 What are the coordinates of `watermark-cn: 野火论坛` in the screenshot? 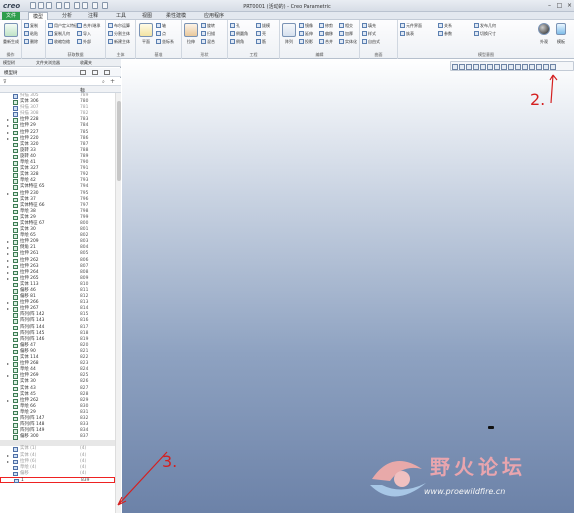 It's located at (478, 467).